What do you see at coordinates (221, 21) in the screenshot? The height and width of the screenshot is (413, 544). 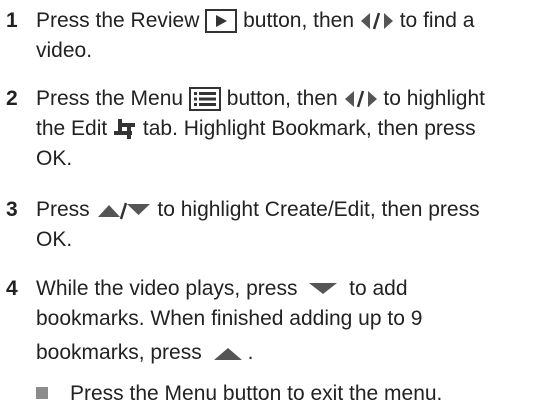 I see `review-button-icon` at bounding box center [221, 21].